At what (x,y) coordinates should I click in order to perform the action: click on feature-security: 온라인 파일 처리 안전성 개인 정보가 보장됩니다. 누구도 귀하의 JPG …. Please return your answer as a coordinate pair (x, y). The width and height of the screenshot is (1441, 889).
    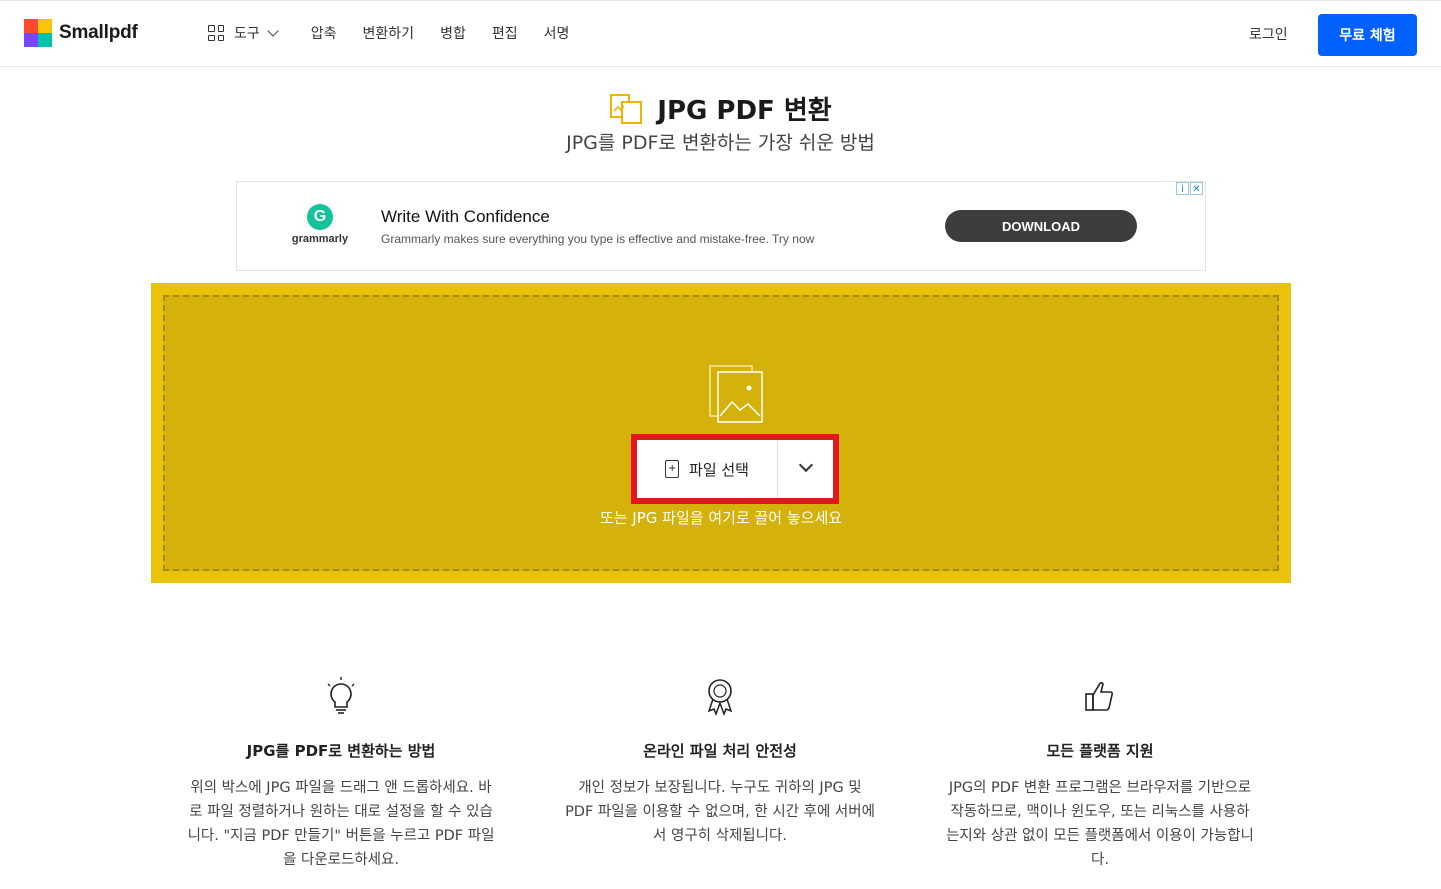
    Looking at the image, I should click on (720, 762).